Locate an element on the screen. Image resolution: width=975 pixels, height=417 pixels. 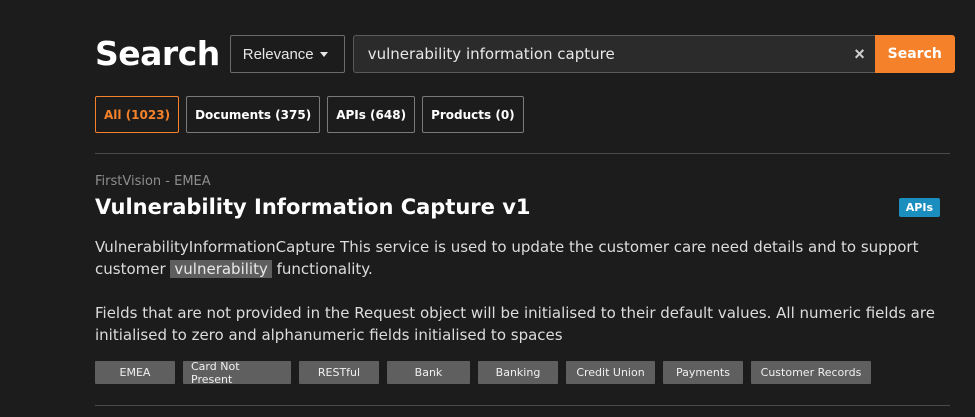
tag-customer-records: Customer Records is located at coordinates (811, 372).